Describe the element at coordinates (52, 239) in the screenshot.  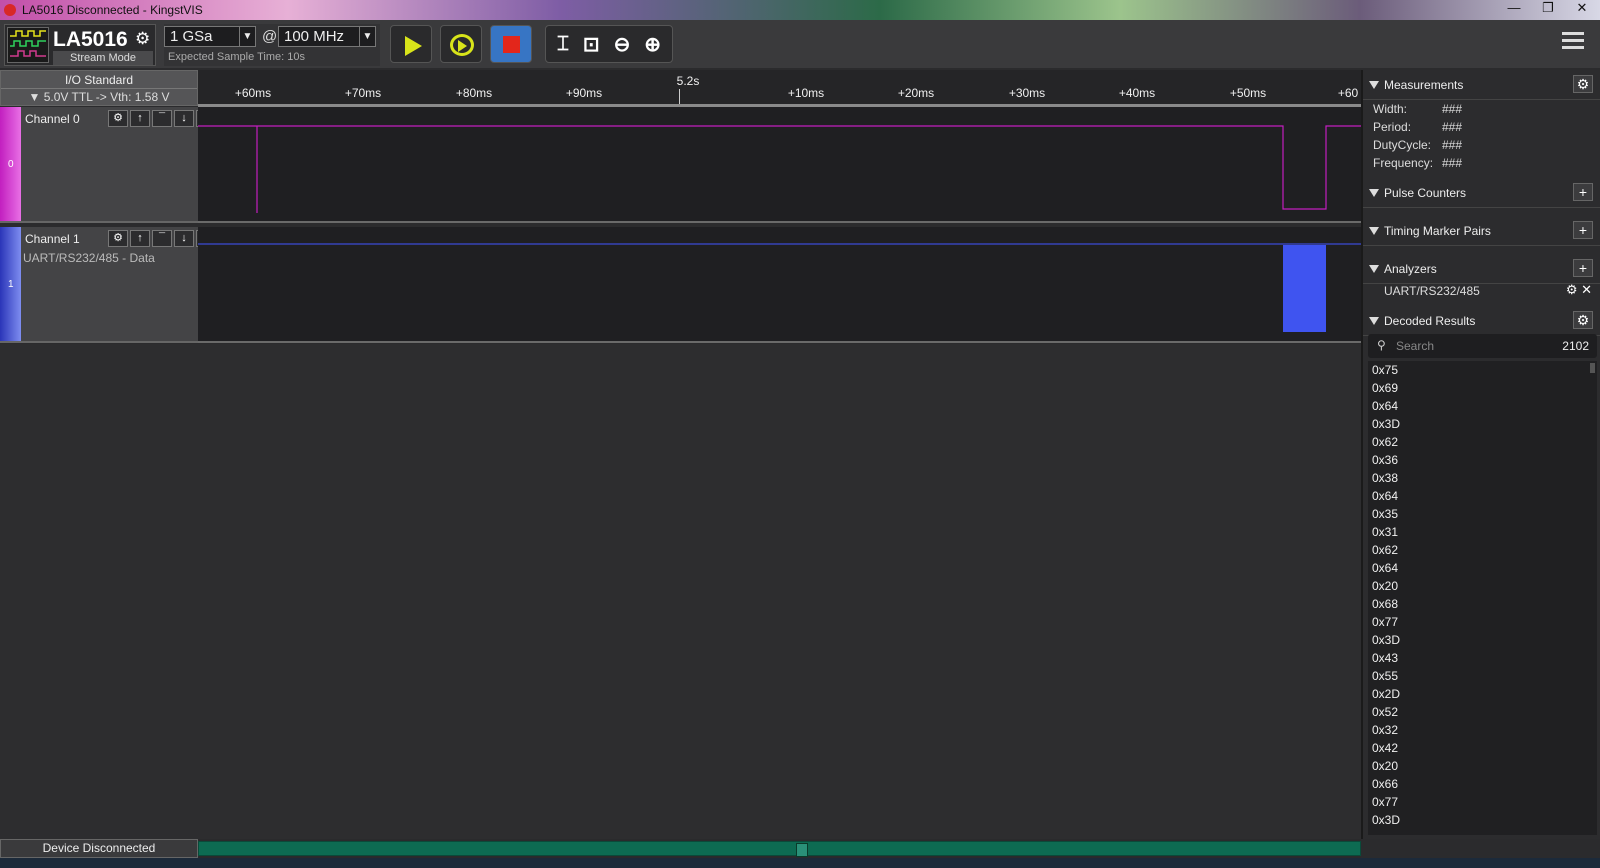
I see `channel-1-name: Channel 1` at that location.